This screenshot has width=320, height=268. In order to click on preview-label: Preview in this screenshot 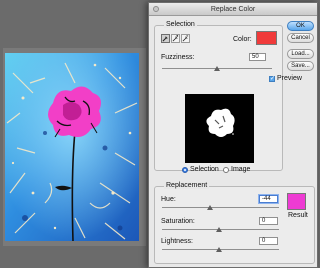, I will do `click(289, 78)`.